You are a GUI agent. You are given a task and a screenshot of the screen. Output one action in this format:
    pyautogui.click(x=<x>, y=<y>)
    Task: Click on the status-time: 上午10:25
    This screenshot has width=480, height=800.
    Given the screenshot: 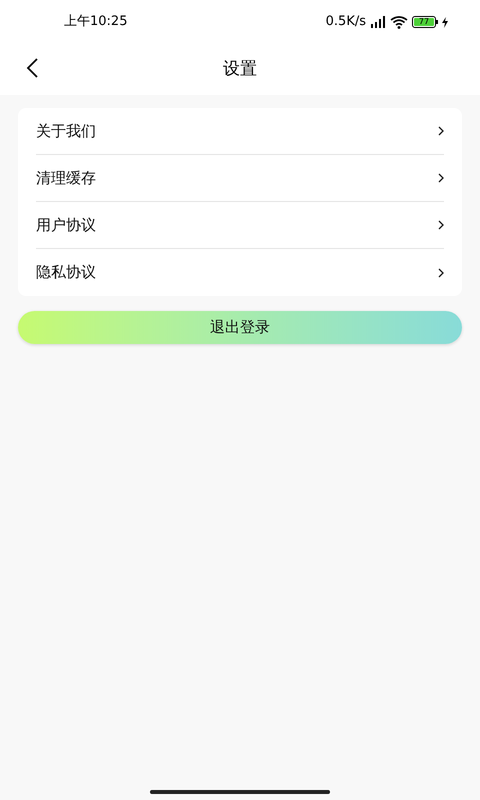 What is the action you would take?
    pyautogui.click(x=96, y=22)
    